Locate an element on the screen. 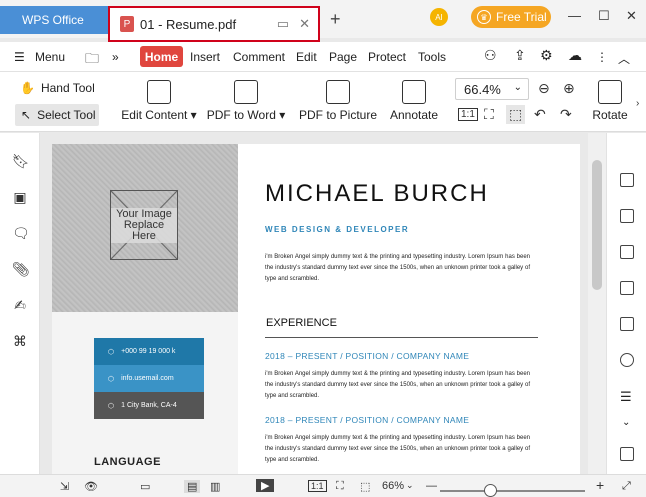 This screenshot has width=646, height=497. zoom-slider-knob is located at coordinates (490, 490).